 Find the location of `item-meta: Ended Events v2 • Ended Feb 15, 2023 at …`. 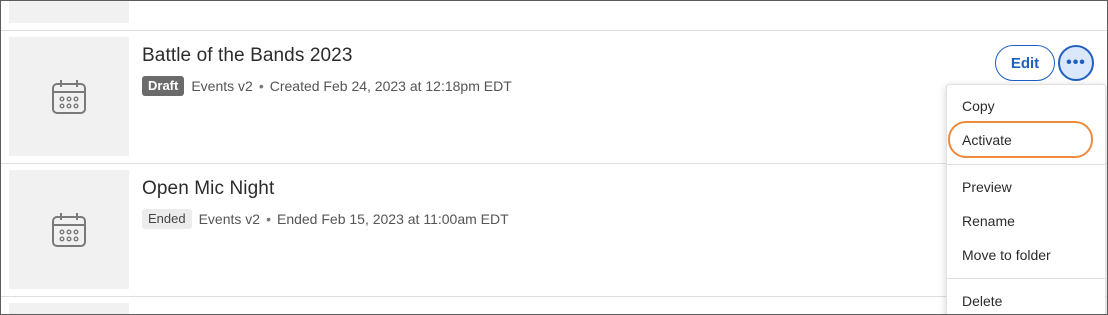

item-meta: Ended Events v2 • Ended Feb 15, 2023 at … is located at coordinates (325, 219).